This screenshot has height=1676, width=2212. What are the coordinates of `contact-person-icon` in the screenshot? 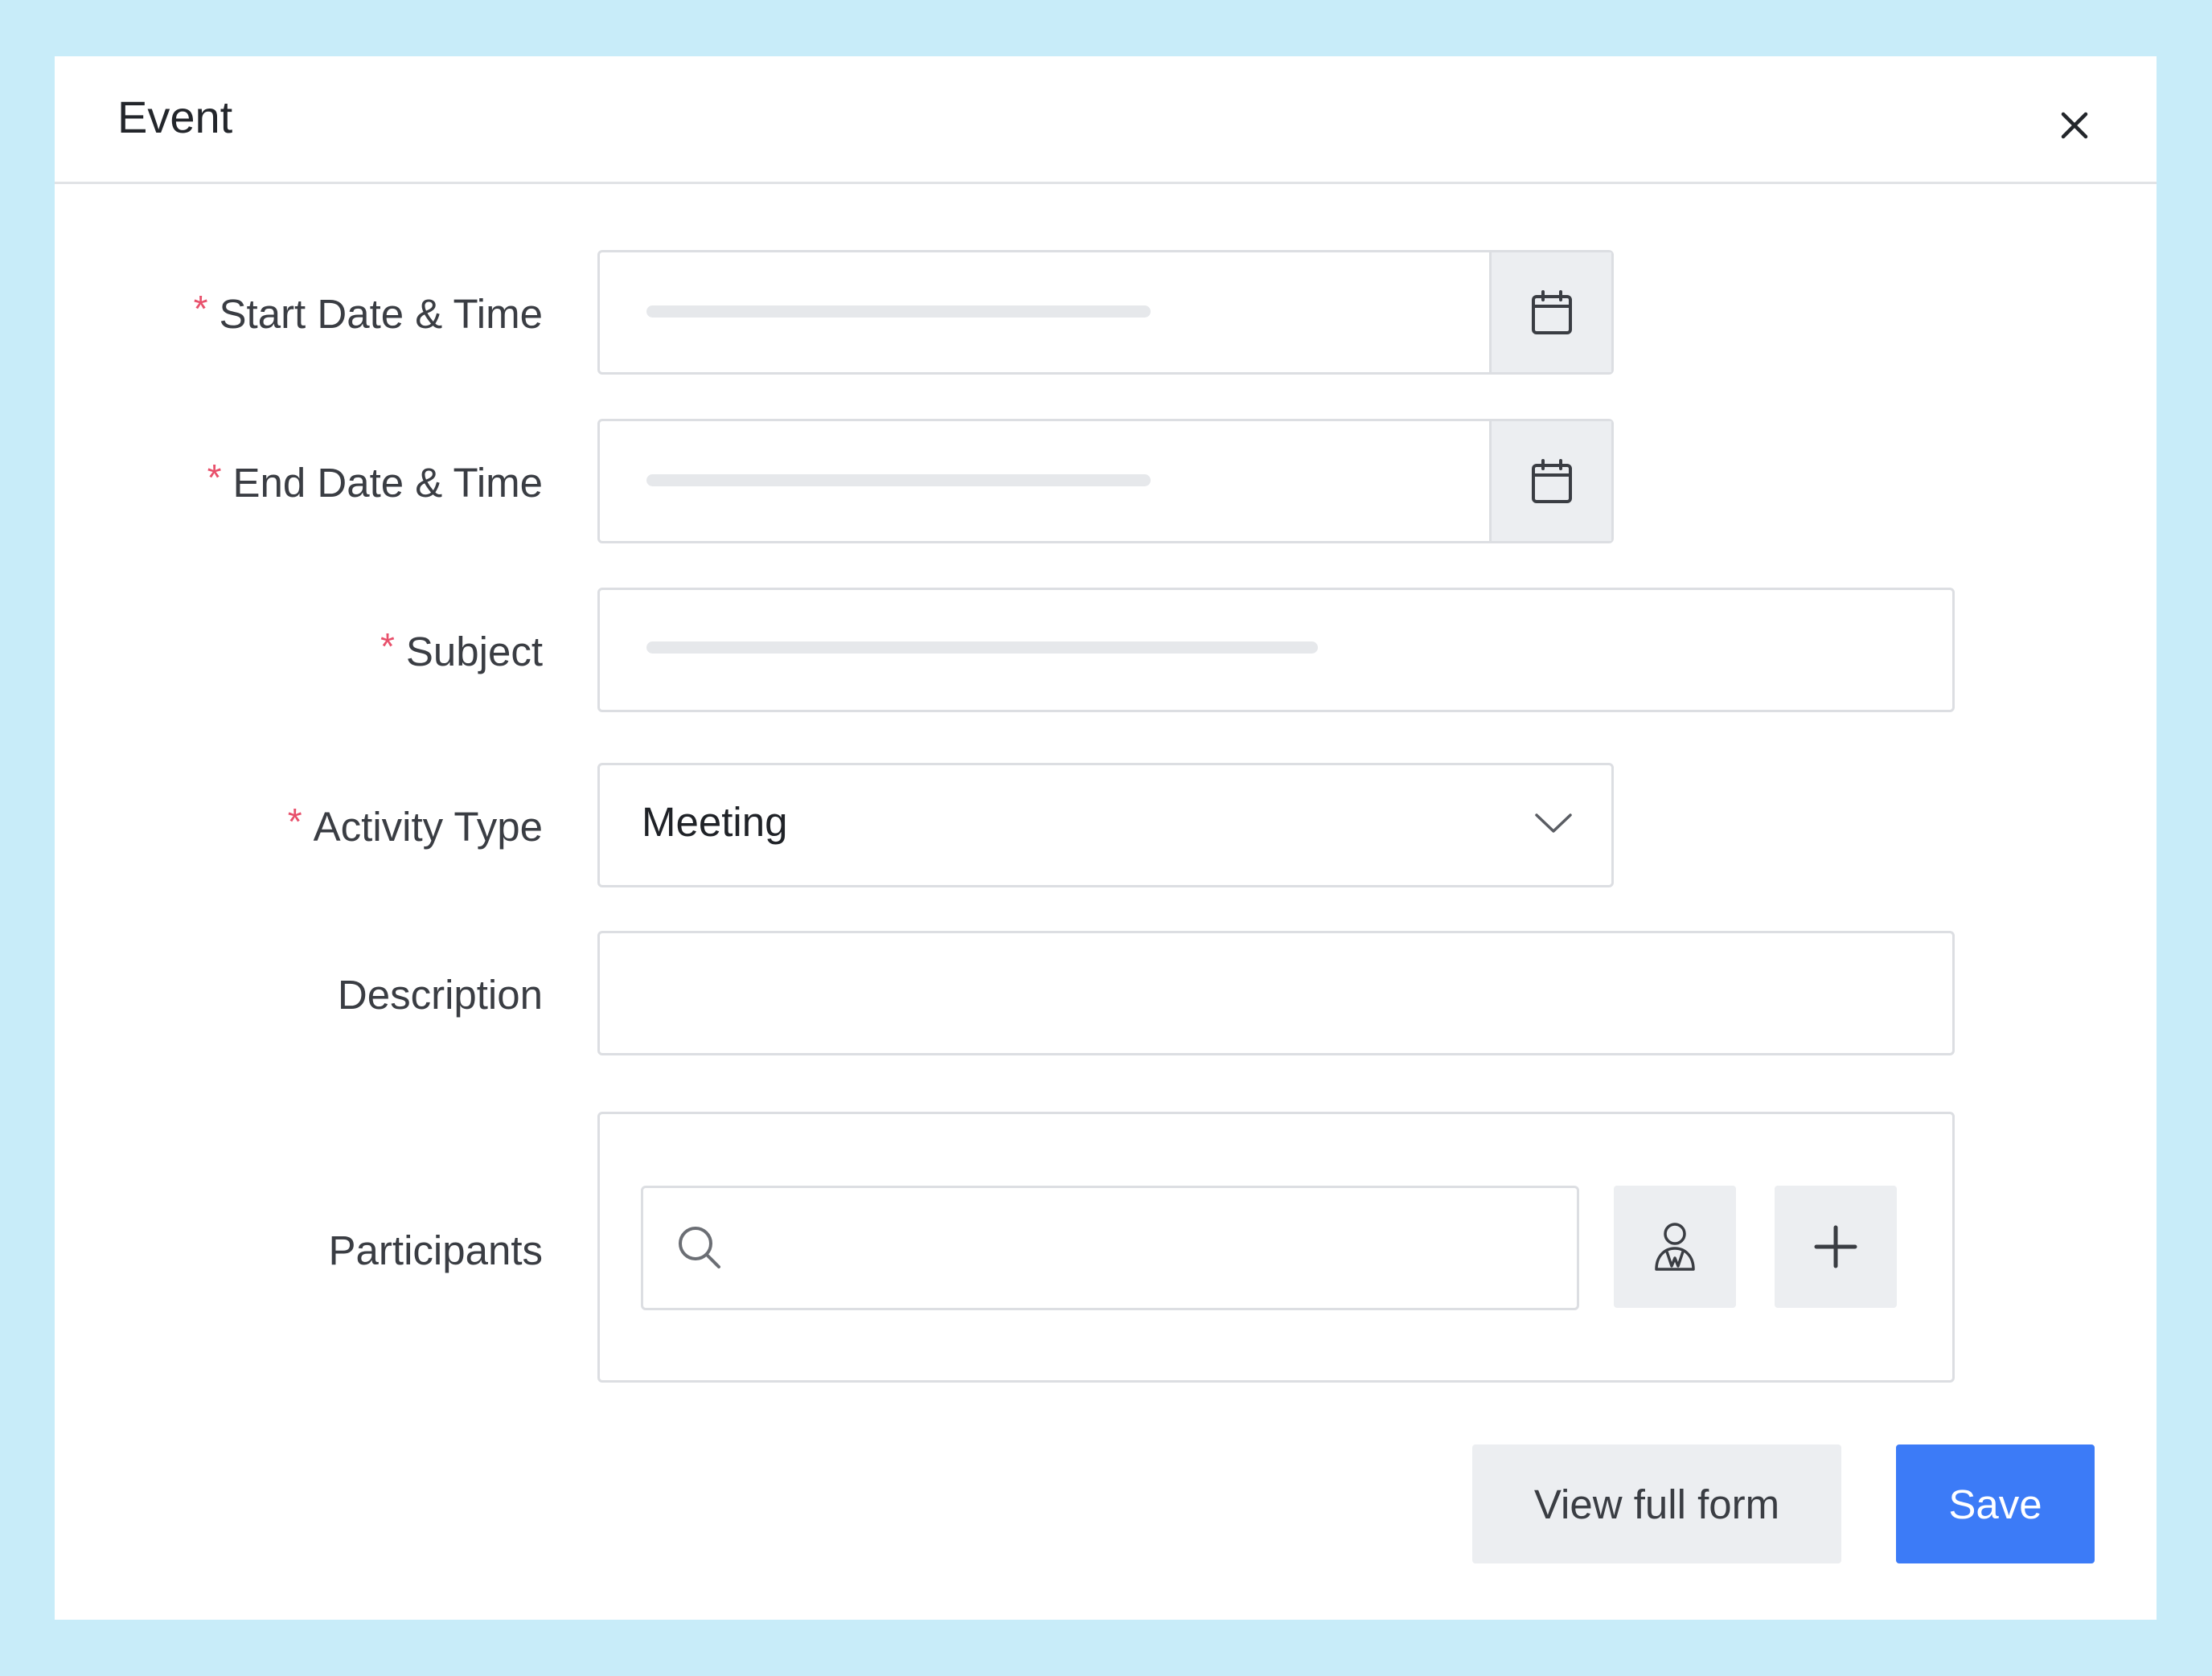 It's located at (1675, 1247).